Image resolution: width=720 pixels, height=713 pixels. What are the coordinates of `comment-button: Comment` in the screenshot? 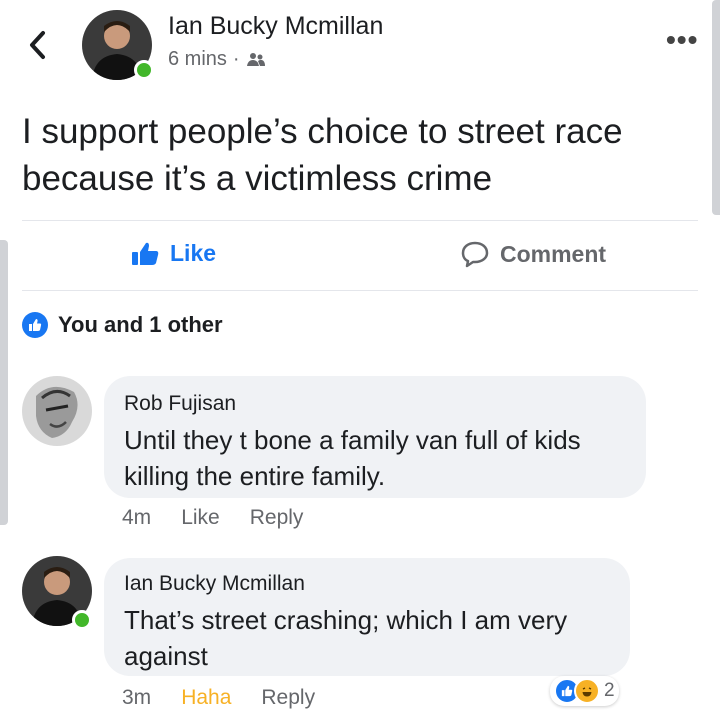 It's located at (533, 254).